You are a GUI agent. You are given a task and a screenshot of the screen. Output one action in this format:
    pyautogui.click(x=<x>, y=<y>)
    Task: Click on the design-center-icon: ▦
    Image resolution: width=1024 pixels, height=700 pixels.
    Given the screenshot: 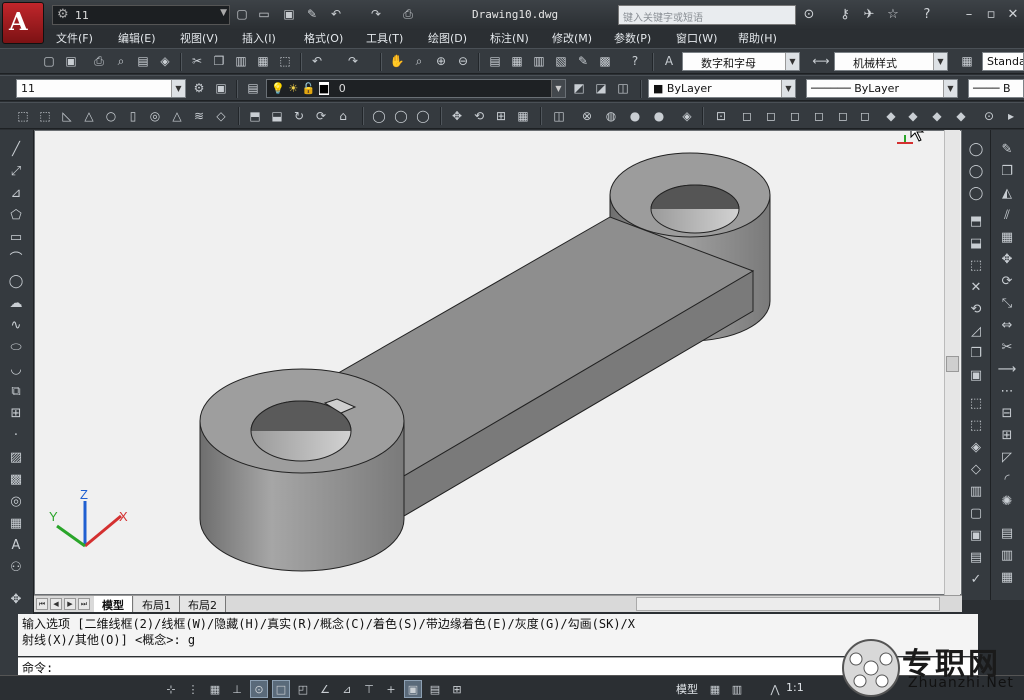 What is the action you would take?
    pyautogui.click(x=517, y=61)
    